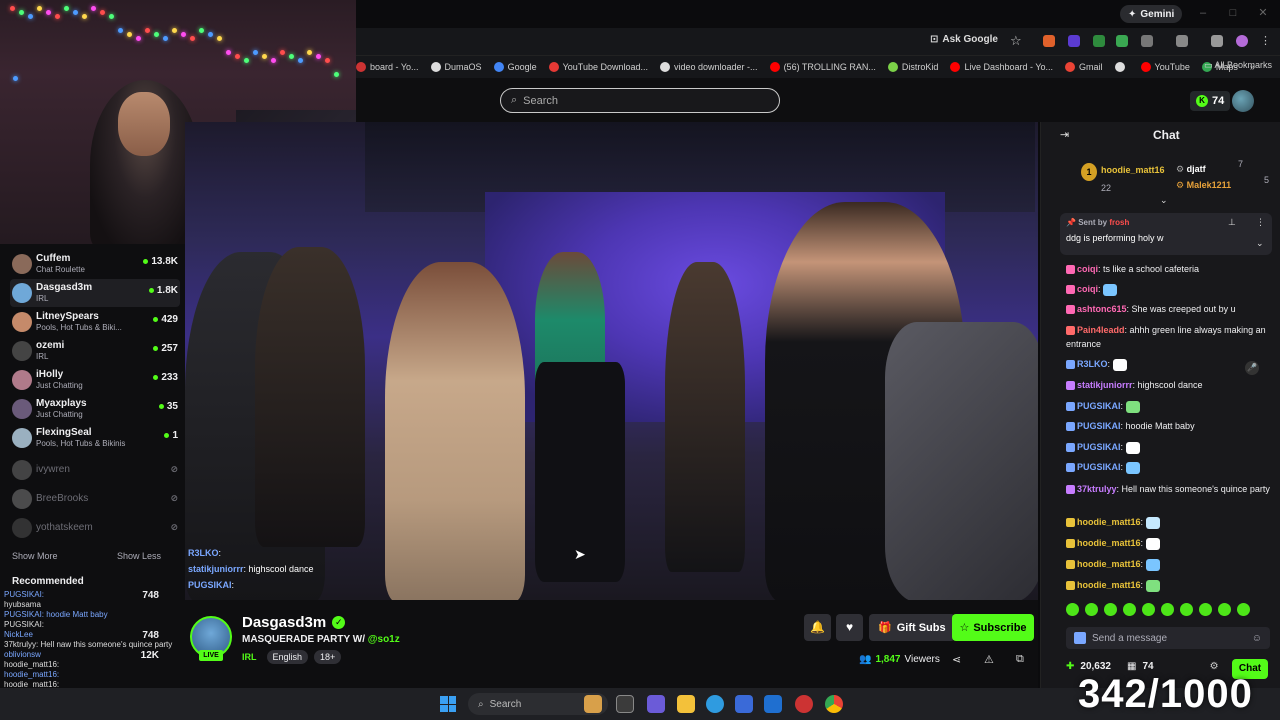  I want to click on search-input: ⌕ Search, so click(640, 100).